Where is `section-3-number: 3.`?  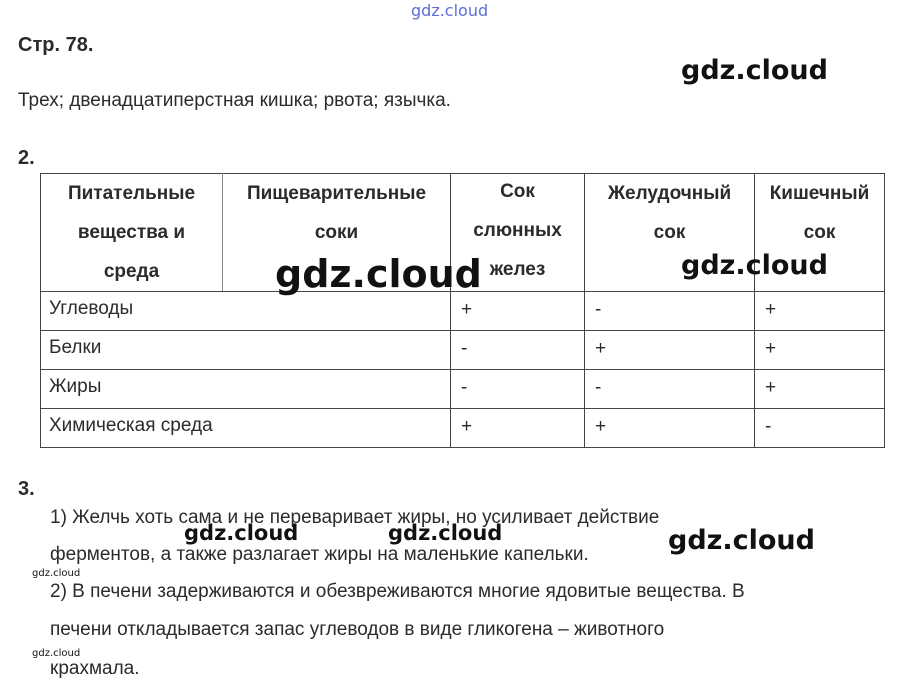 section-3-number: 3. is located at coordinates (26, 489).